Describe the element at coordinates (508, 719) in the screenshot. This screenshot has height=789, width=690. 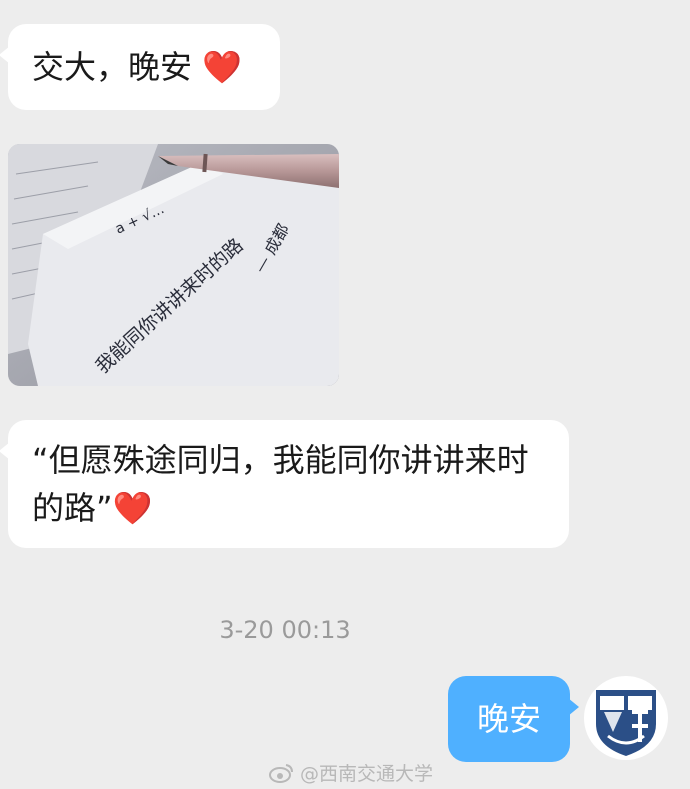
I see `message-text: 晚安` at that location.